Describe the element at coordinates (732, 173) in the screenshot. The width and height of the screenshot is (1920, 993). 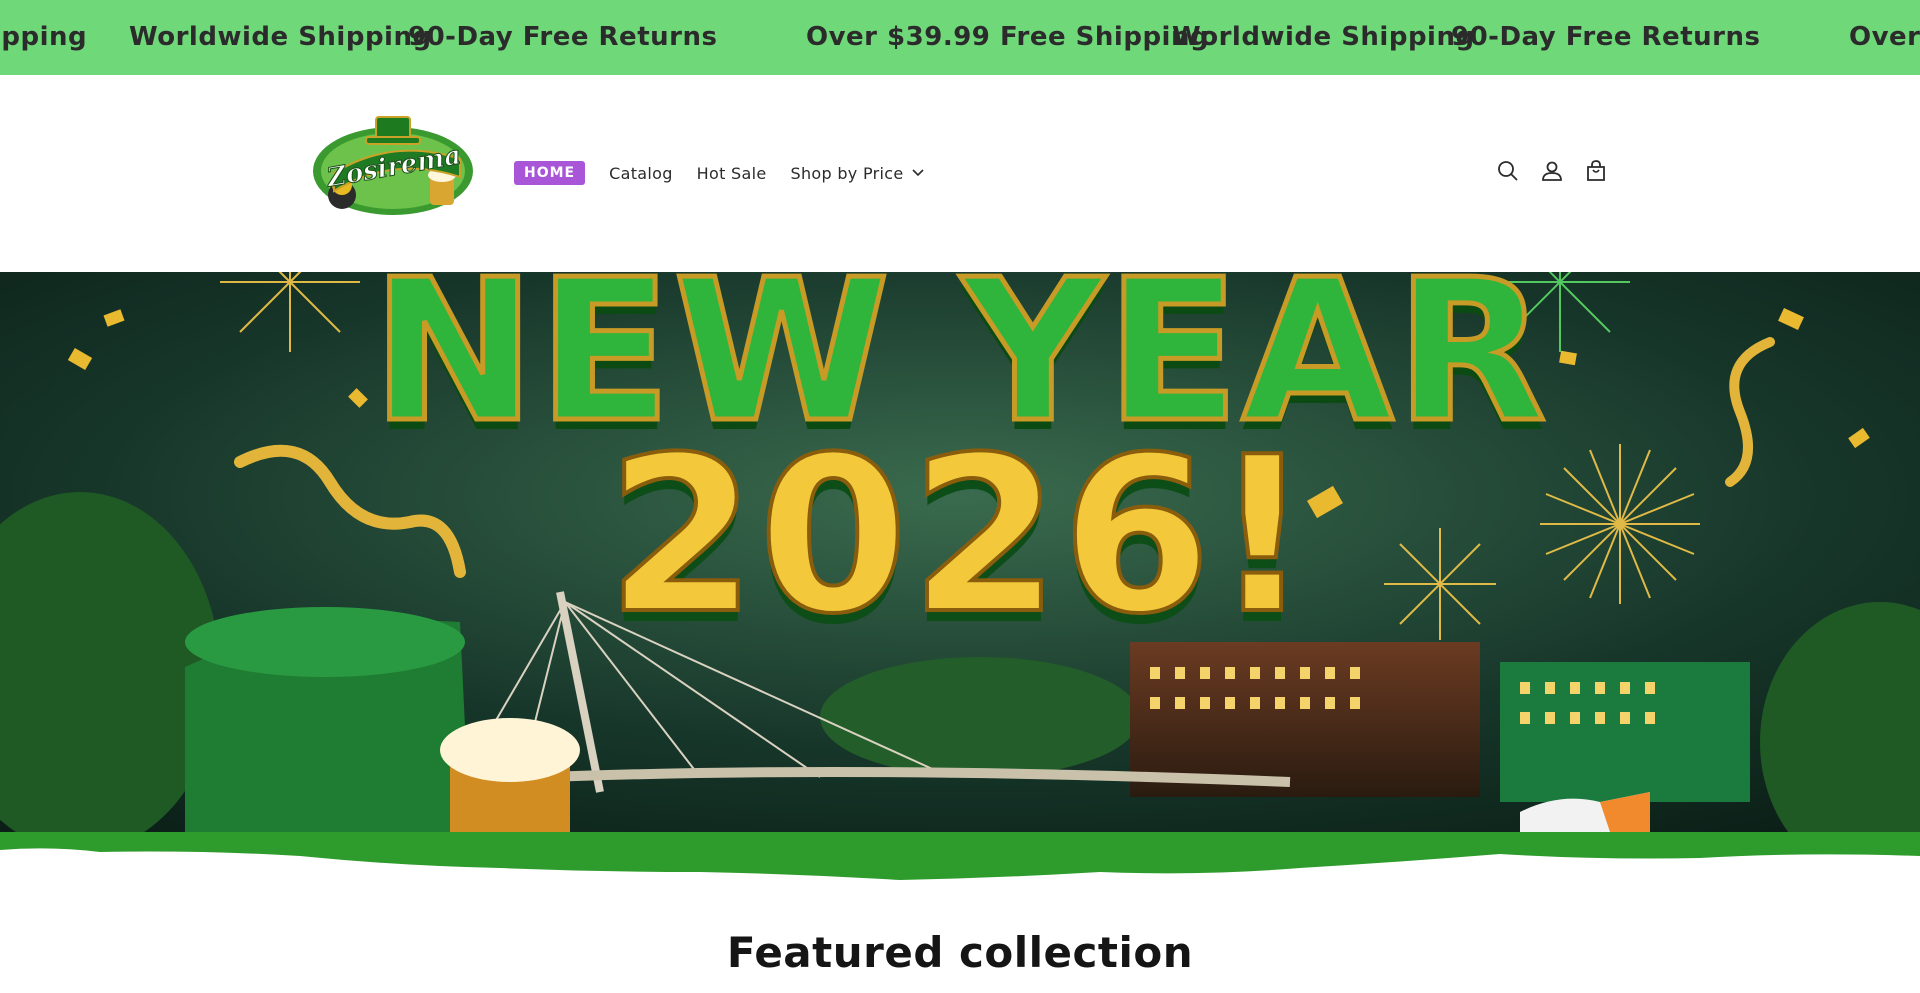
I see `nav-hot-sale: Hot Sale` at that location.